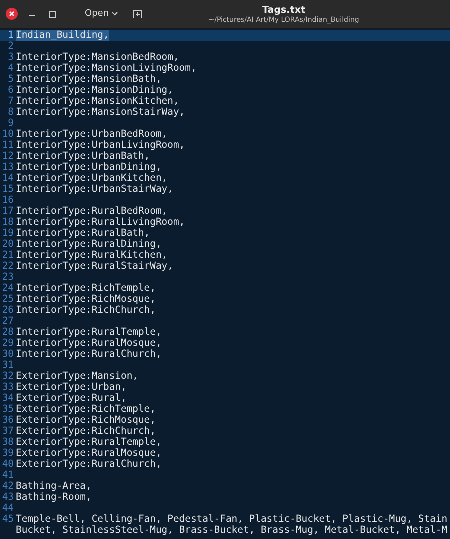 The height and width of the screenshot is (539, 450). What do you see at coordinates (92, 134) in the screenshot?
I see `code-text: InteriorType:UrbanBedRoom,` at bounding box center [92, 134].